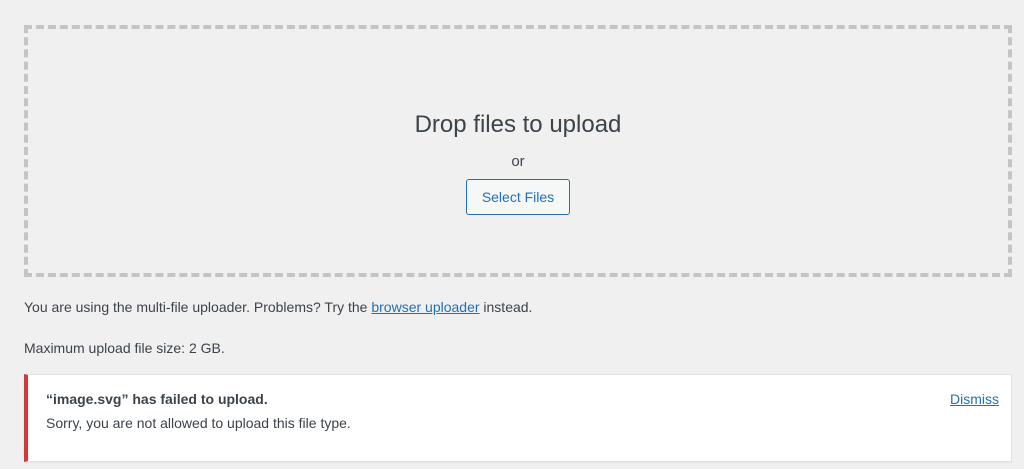 Image resolution: width=1024 pixels, height=469 pixels. Describe the element at coordinates (518, 161) in the screenshot. I see `or-separator: or` at that location.